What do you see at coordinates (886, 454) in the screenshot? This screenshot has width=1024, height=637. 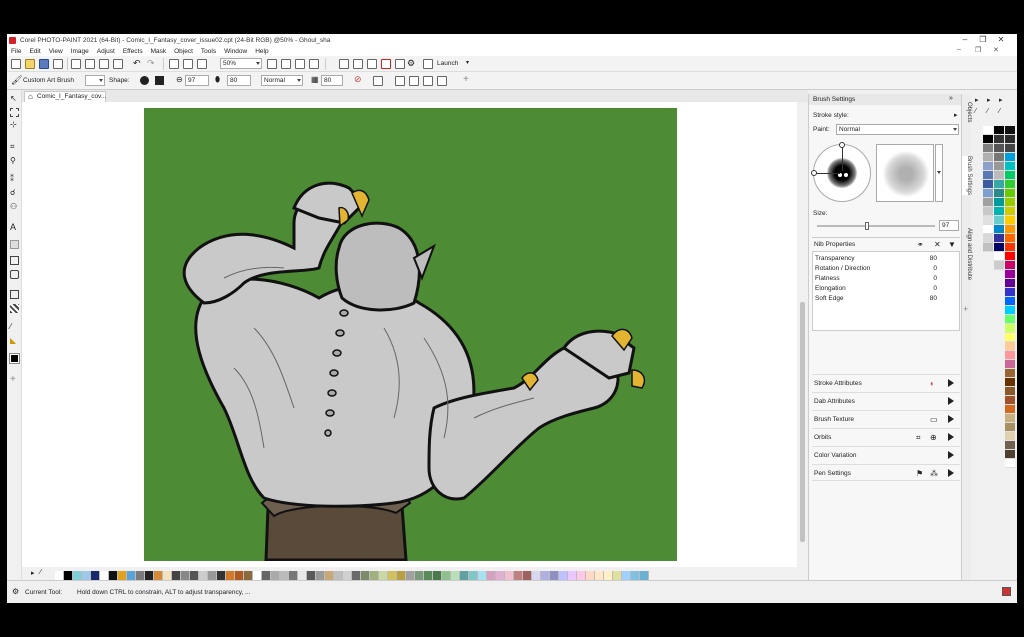 I see `section-color-variation: Color Variation` at bounding box center [886, 454].